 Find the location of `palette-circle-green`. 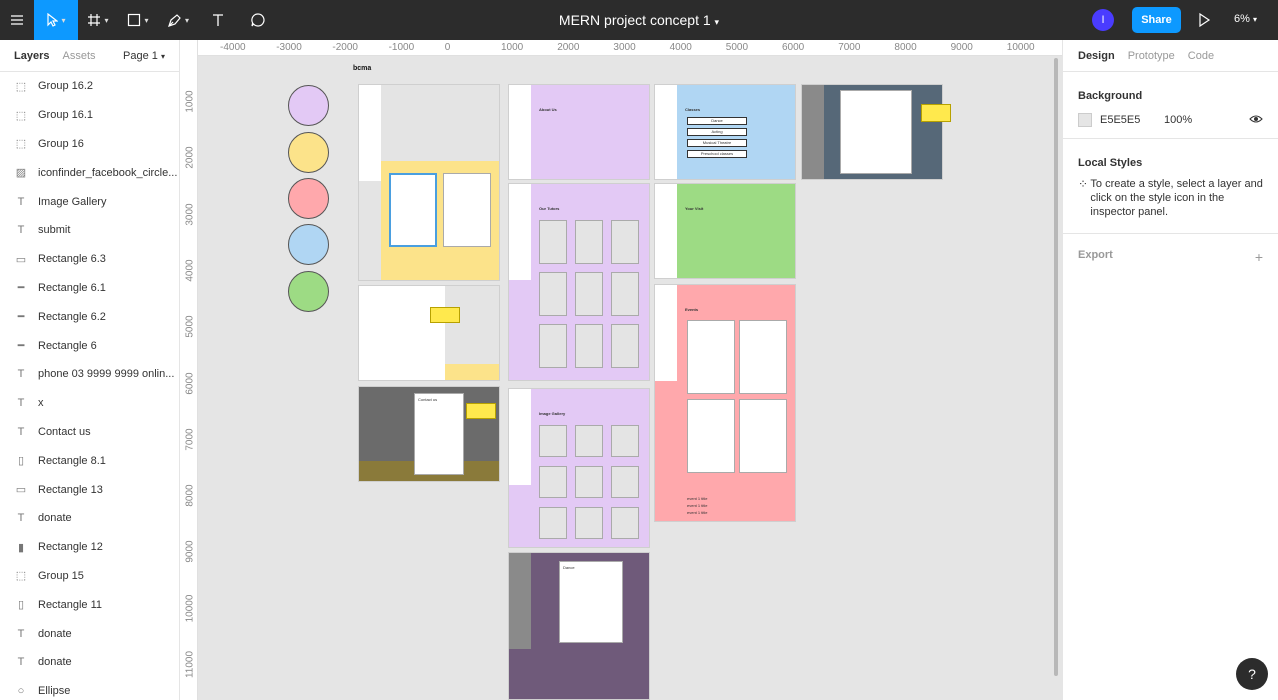

palette-circle-green is located at coordinates (308, 291).